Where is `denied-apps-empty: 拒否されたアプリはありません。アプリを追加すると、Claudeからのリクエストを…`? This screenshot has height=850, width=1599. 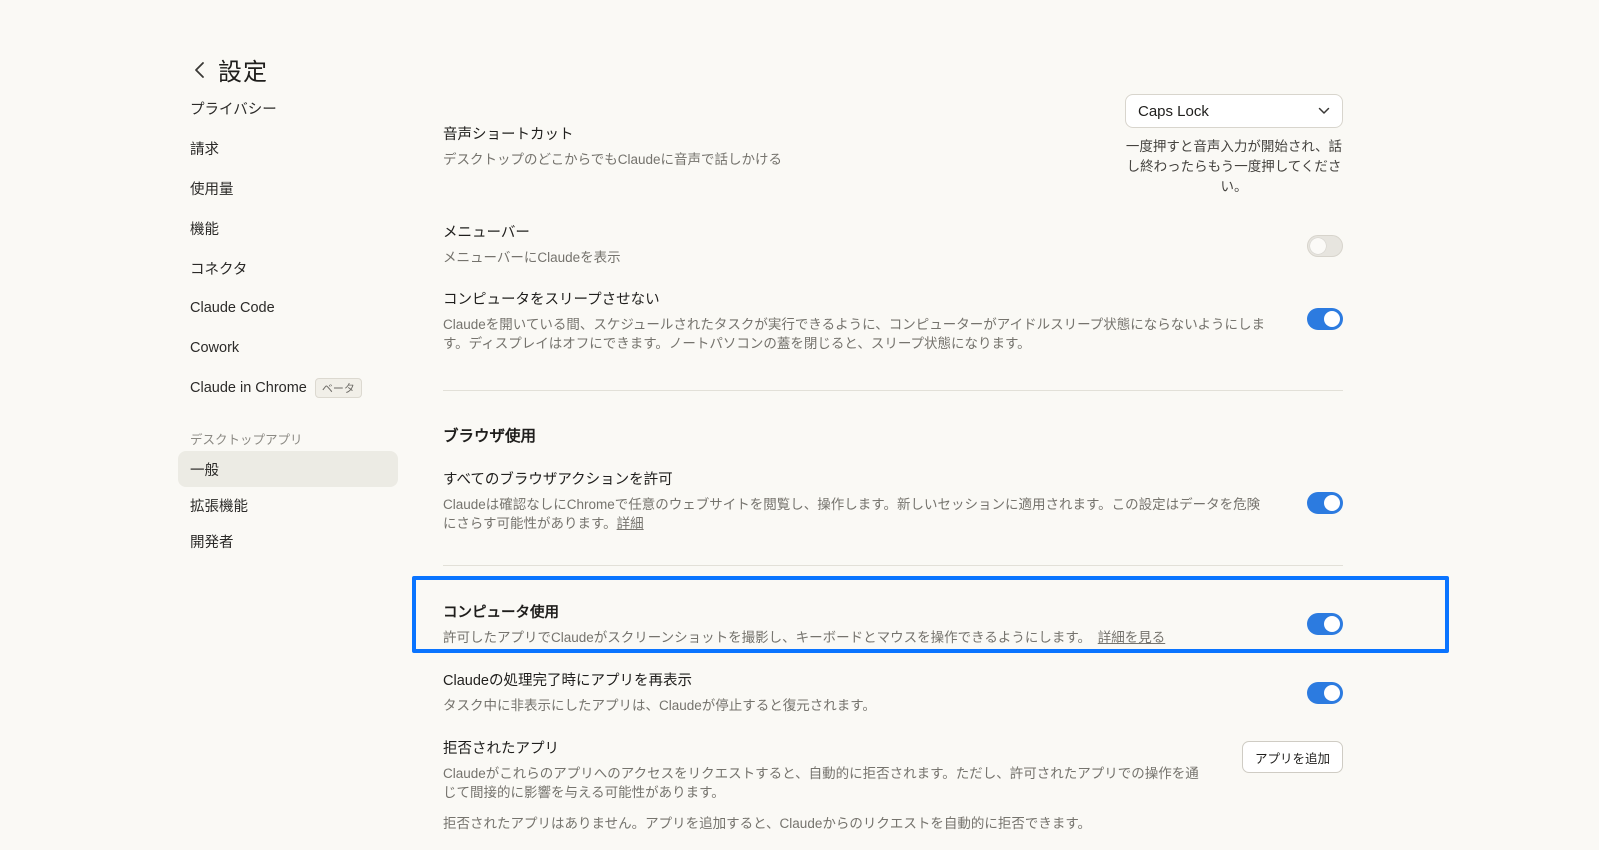 denied-apps-empty: 拒否されたアプリはありません。アプリを追加すると、Claudeからのリクエストを… is located at coordinates (767, 823).